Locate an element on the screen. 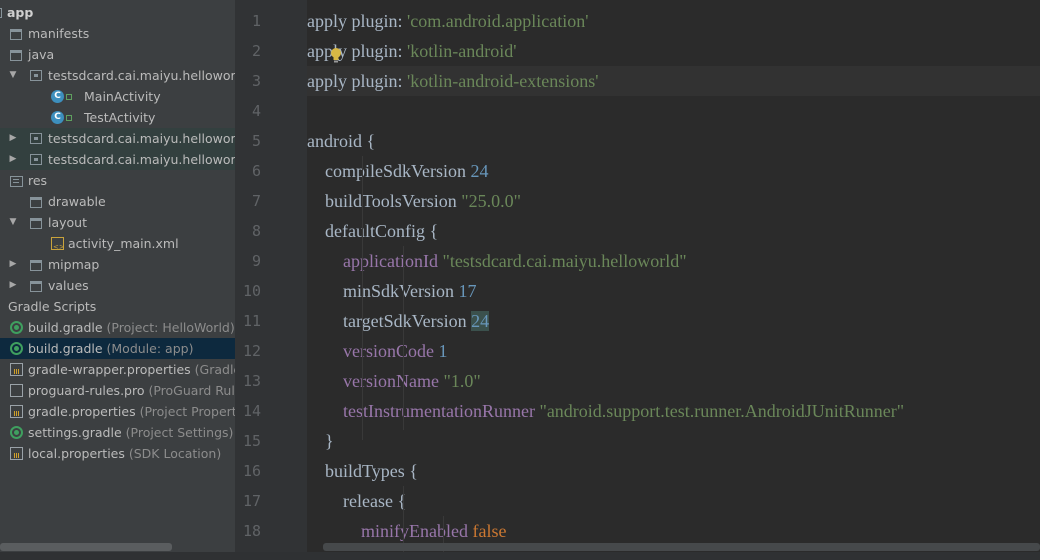  tree-item-label: testsdcard.cai.maiyu.helloworld ( is located at coordinates (141, 159).